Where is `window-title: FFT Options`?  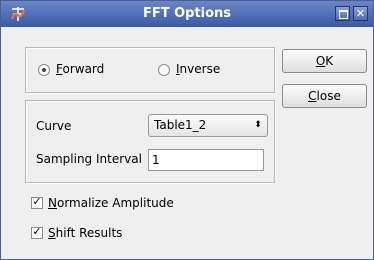
window-title: FFT Options is located at coordinates (187, 13).